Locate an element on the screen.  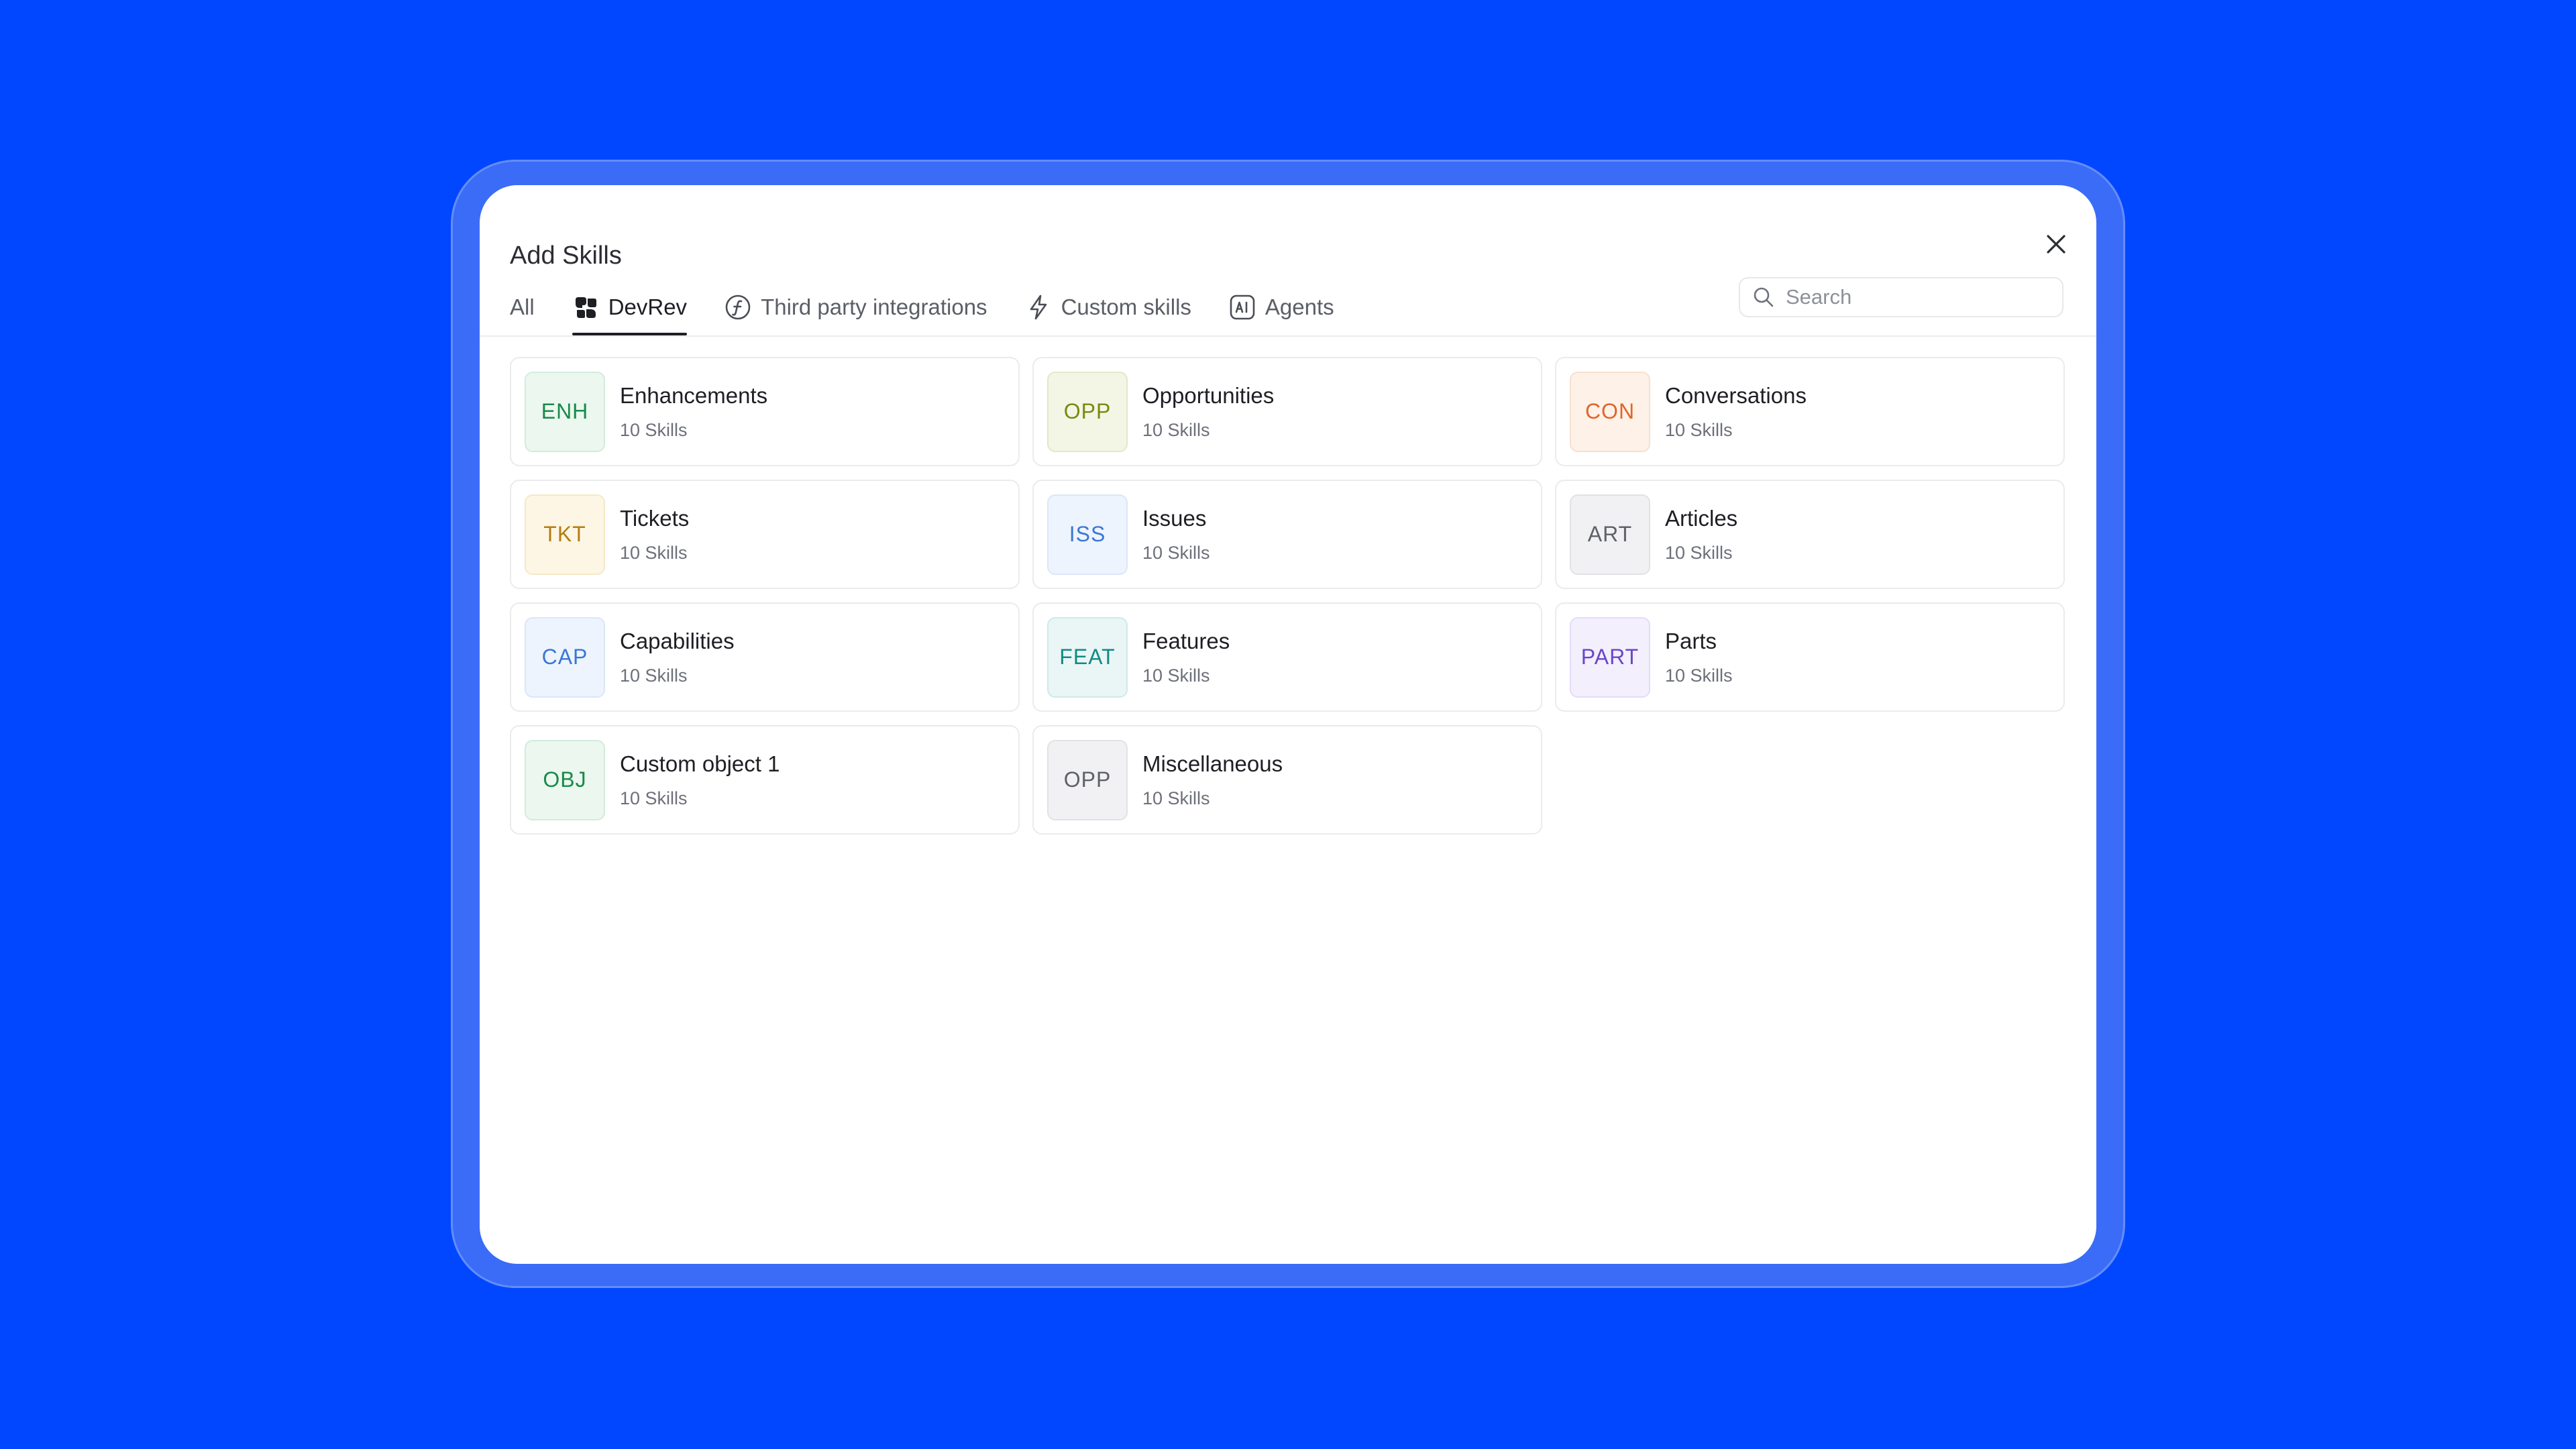
skill-card-text: Miscellaneous 10 Skills is located at coordinates (1212, 780).